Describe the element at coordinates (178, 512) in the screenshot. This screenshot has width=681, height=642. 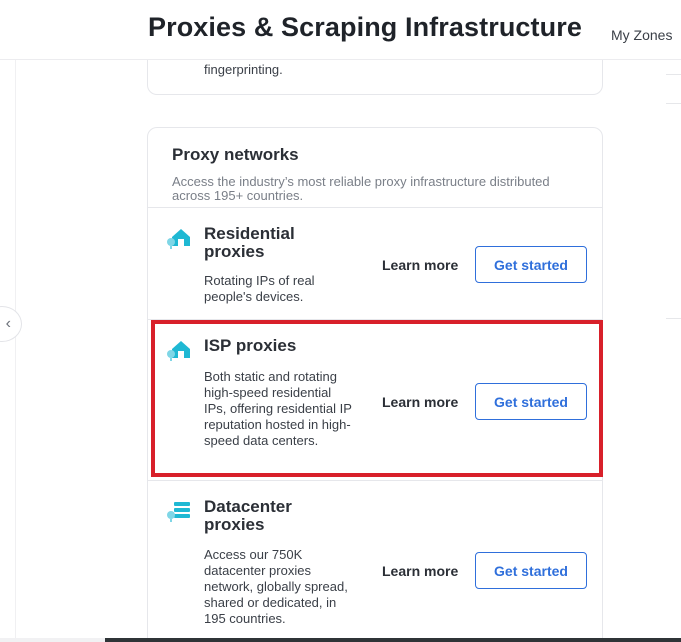
I see `datacenter-server-icon` at that location.